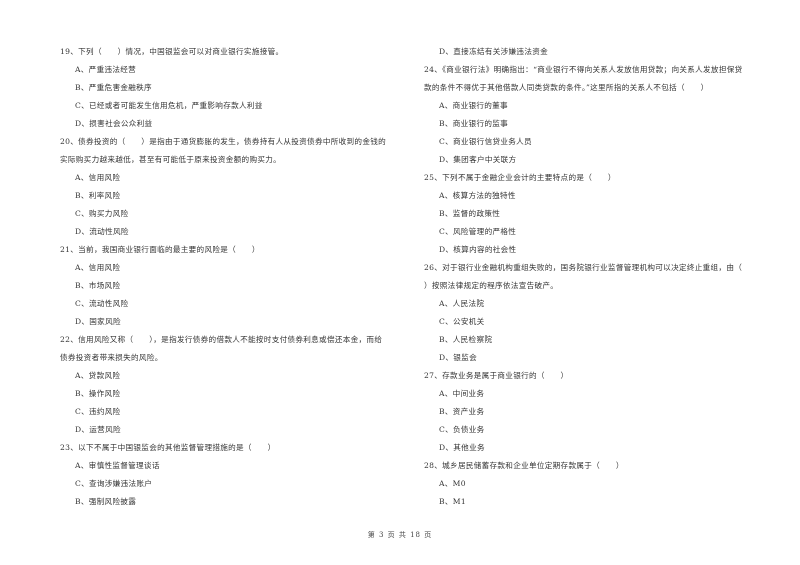 Image resolution: width=800 pixels, height=565 pixels. What do you see at coordinates (566, 87) in the screenshot?
I see `question-text-continued: 款的条件不得优于其他借款人同类贷款的条件。”这里所指的关系人不包括（ ）` at bounding box center [566, 87].